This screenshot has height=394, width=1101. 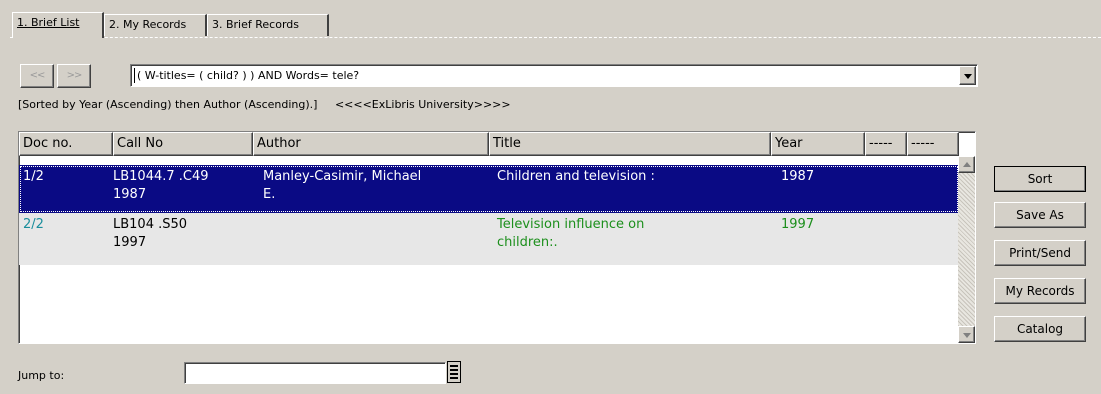 What do you see at coordinates (570, 234) in the screenshot?
I see `title: Television influence on children:.` at bounding box center [570, 234].